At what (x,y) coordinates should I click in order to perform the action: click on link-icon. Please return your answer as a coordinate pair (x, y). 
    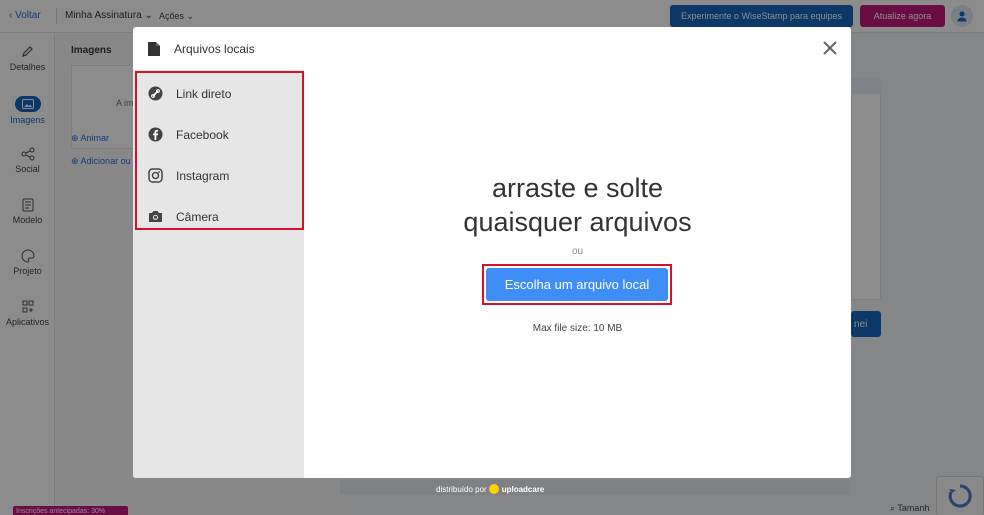
    Looking at the image, I should click on (155, 93).